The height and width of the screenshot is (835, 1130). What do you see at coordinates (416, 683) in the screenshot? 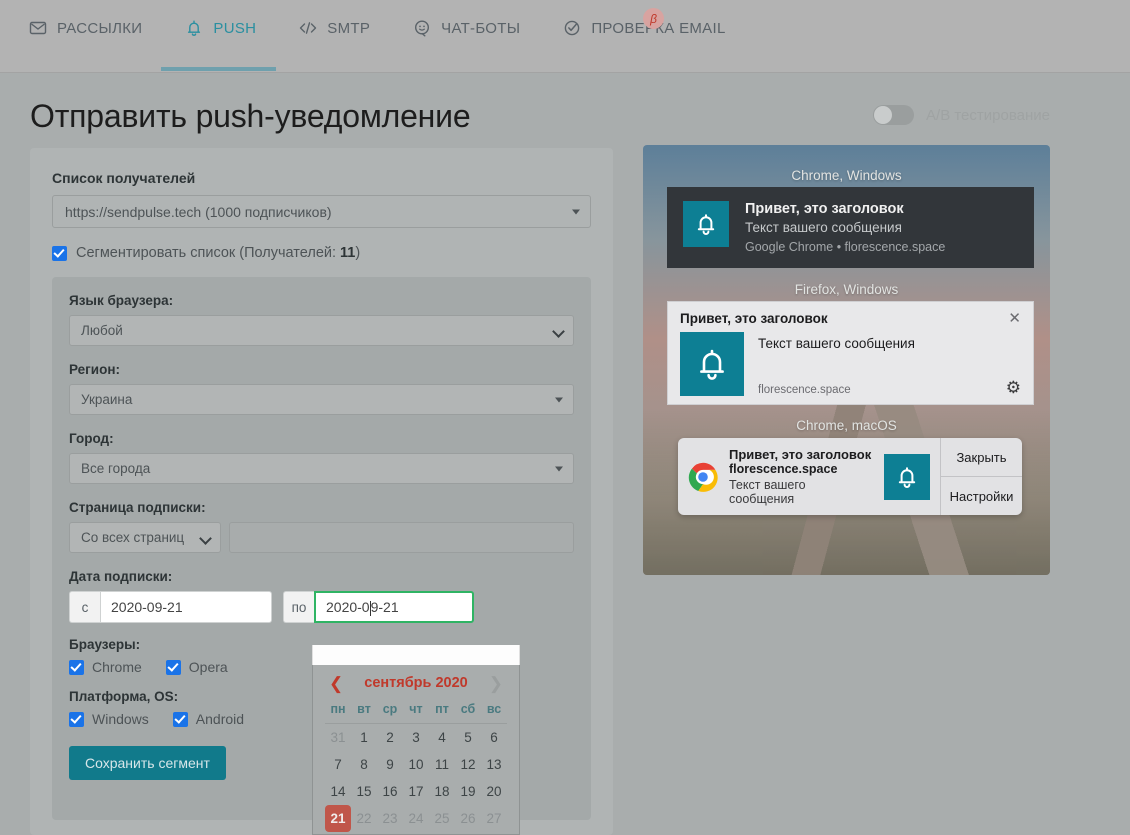
I see `calendar-header: ❮ сентябрь 2020 ❯` at bounding box center [416, 683].